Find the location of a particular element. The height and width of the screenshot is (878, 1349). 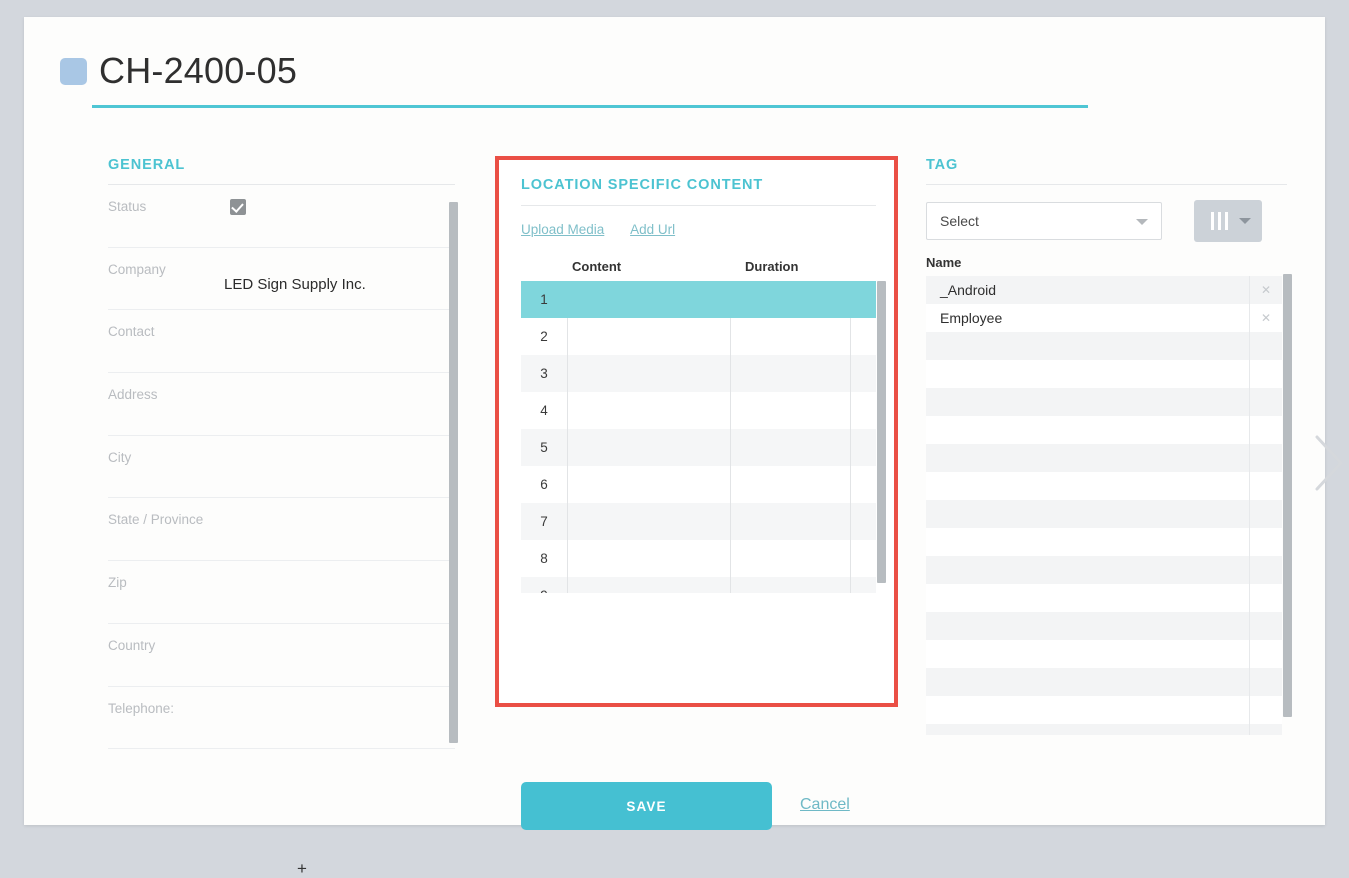

page-title: CH-2400-05 is located at coordinates (198, 70).